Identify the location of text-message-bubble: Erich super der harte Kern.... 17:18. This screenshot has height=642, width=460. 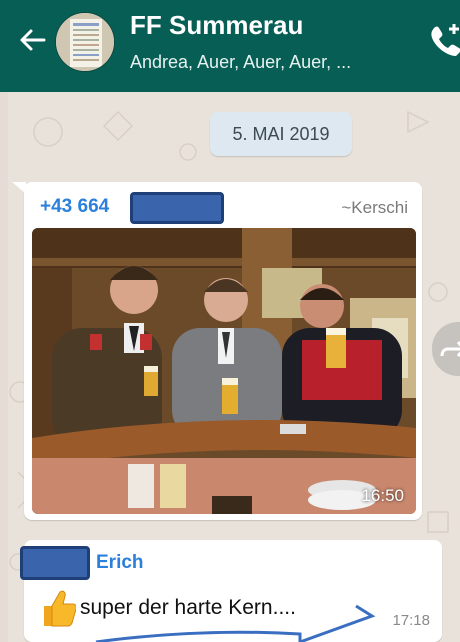
(231, 591).